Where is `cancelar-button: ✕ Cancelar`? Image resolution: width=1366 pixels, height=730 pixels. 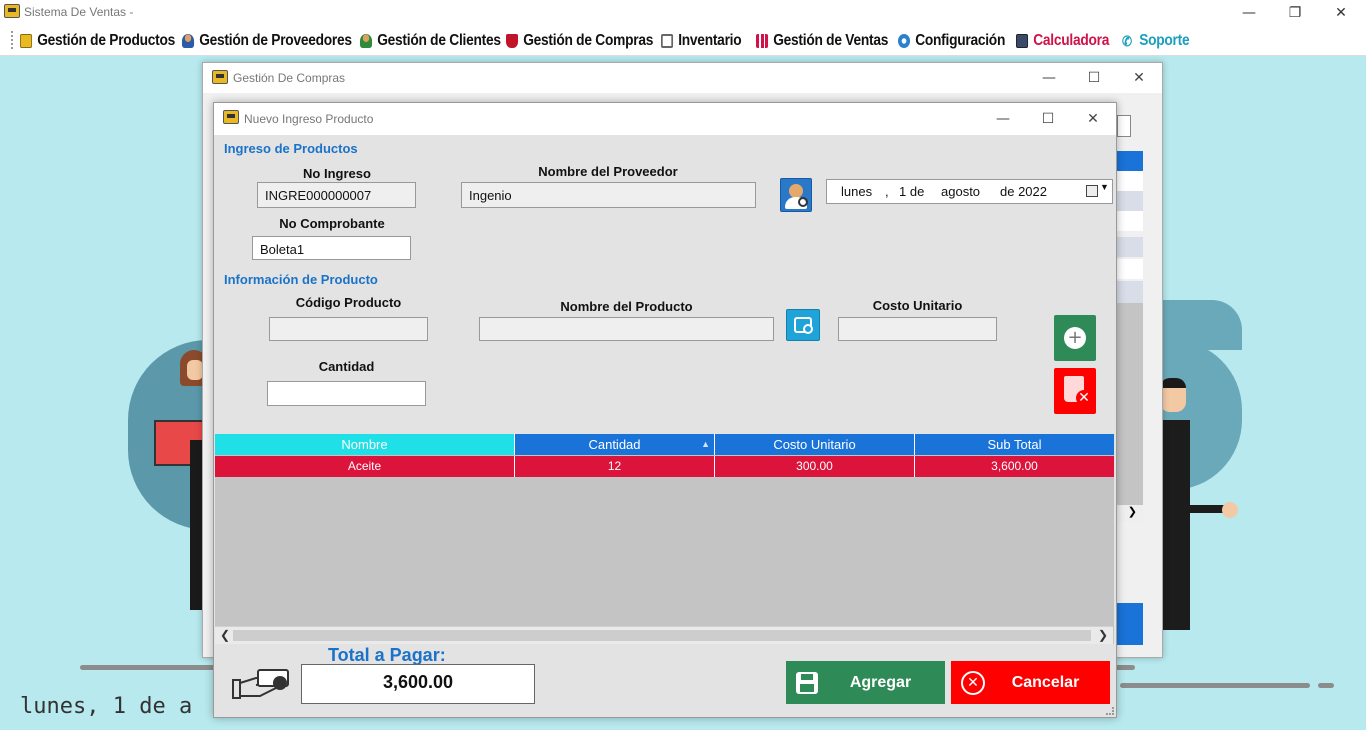
cancelar-button: ✕ Cancelar is located at coordinates (1030, 682).